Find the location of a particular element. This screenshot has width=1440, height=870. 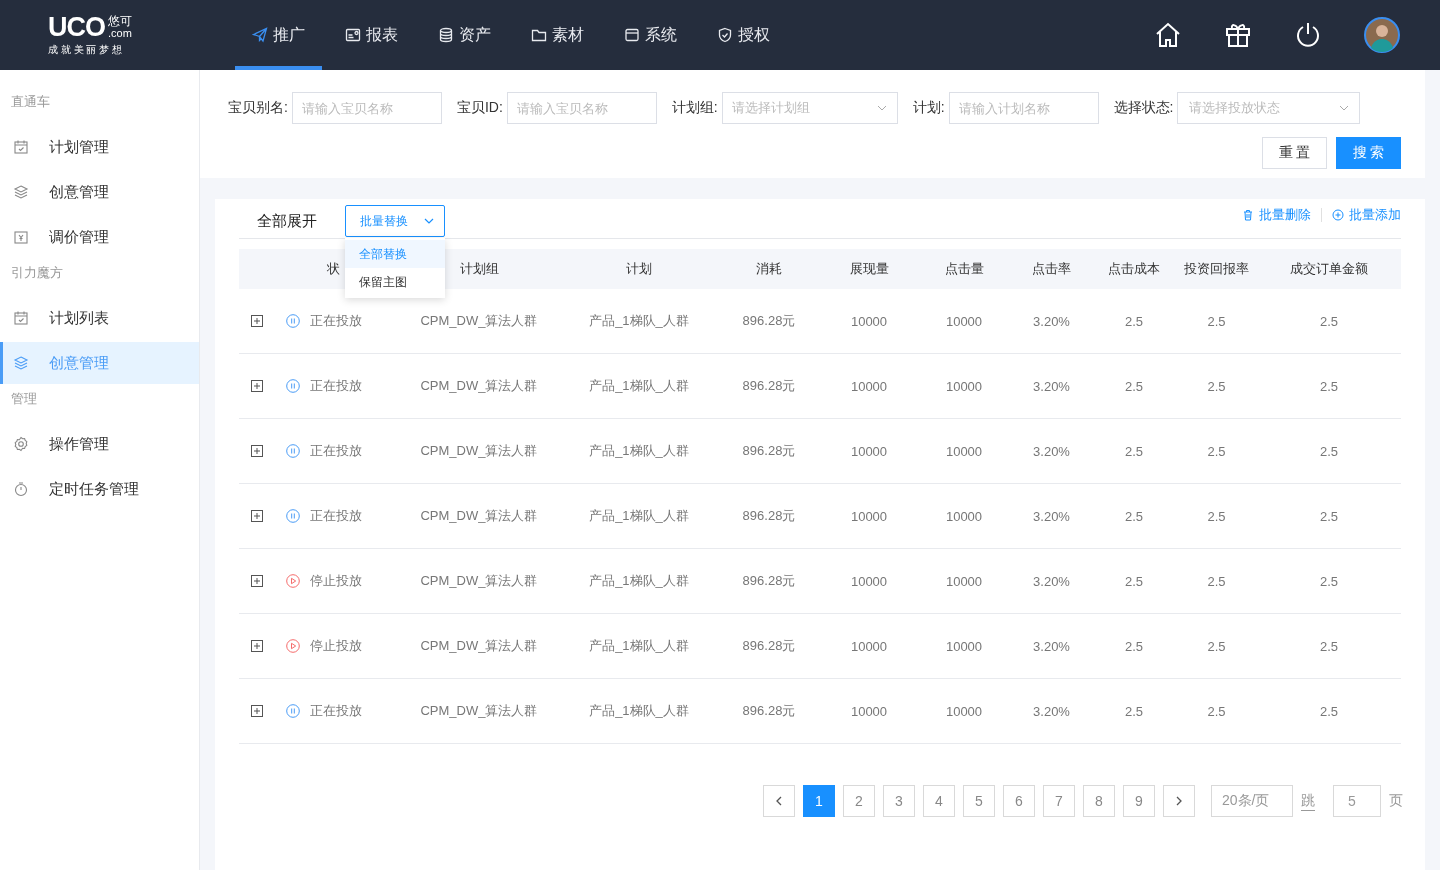

expand-all-label: 全部展开 is located at coordinates (292, 221).